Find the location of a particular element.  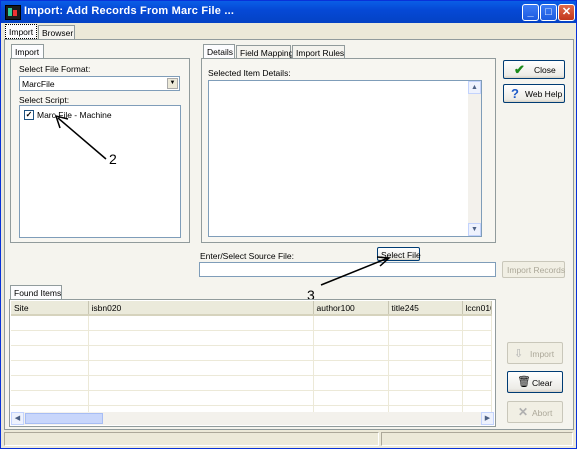

app-icon is located at coordinates (13, 12).